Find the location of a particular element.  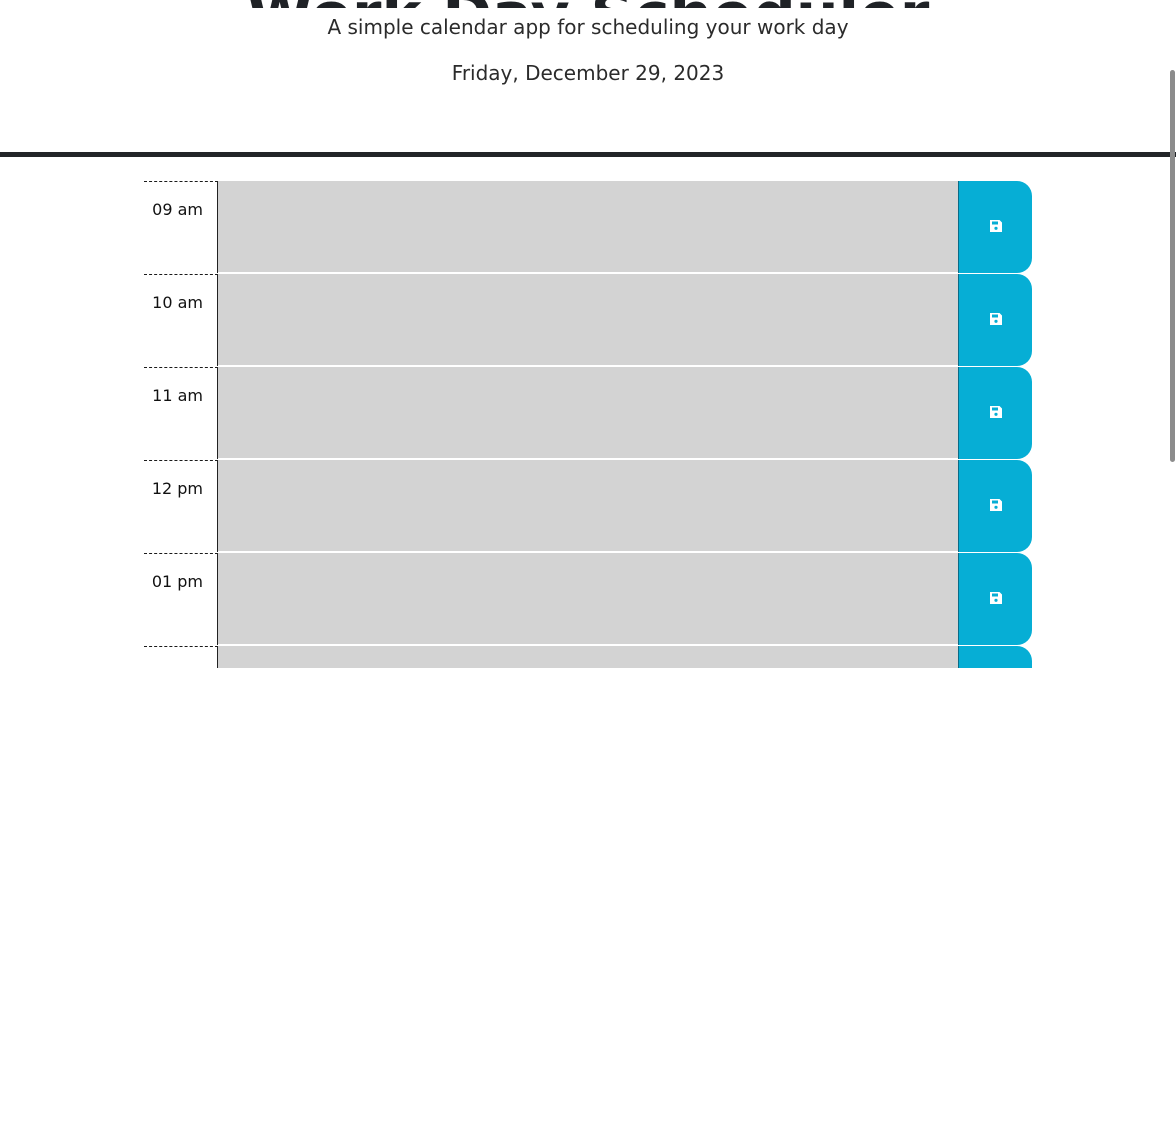

hour-label: 11 am is located at coordinates (181, 413).